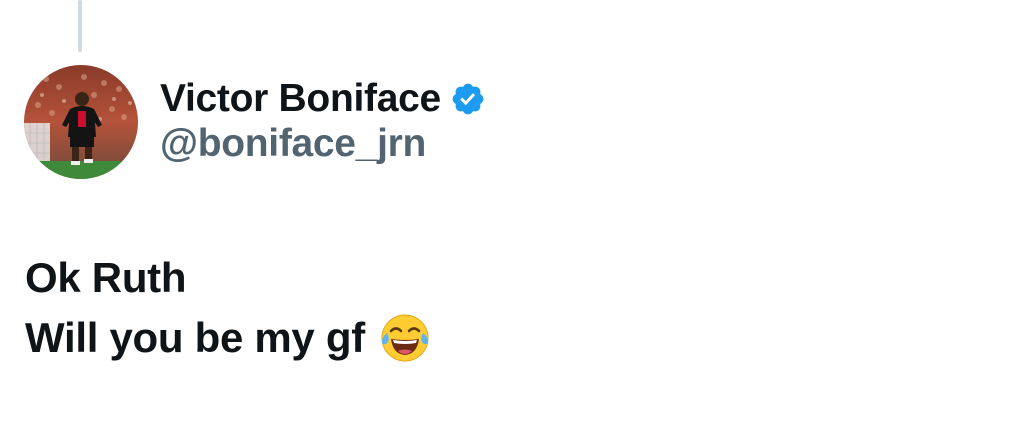 The height and width of the screenshot is (431, 1024). Describe the element at coordinates (468, 99) in the screenshot. I see `verified-badge-icon` at that location.